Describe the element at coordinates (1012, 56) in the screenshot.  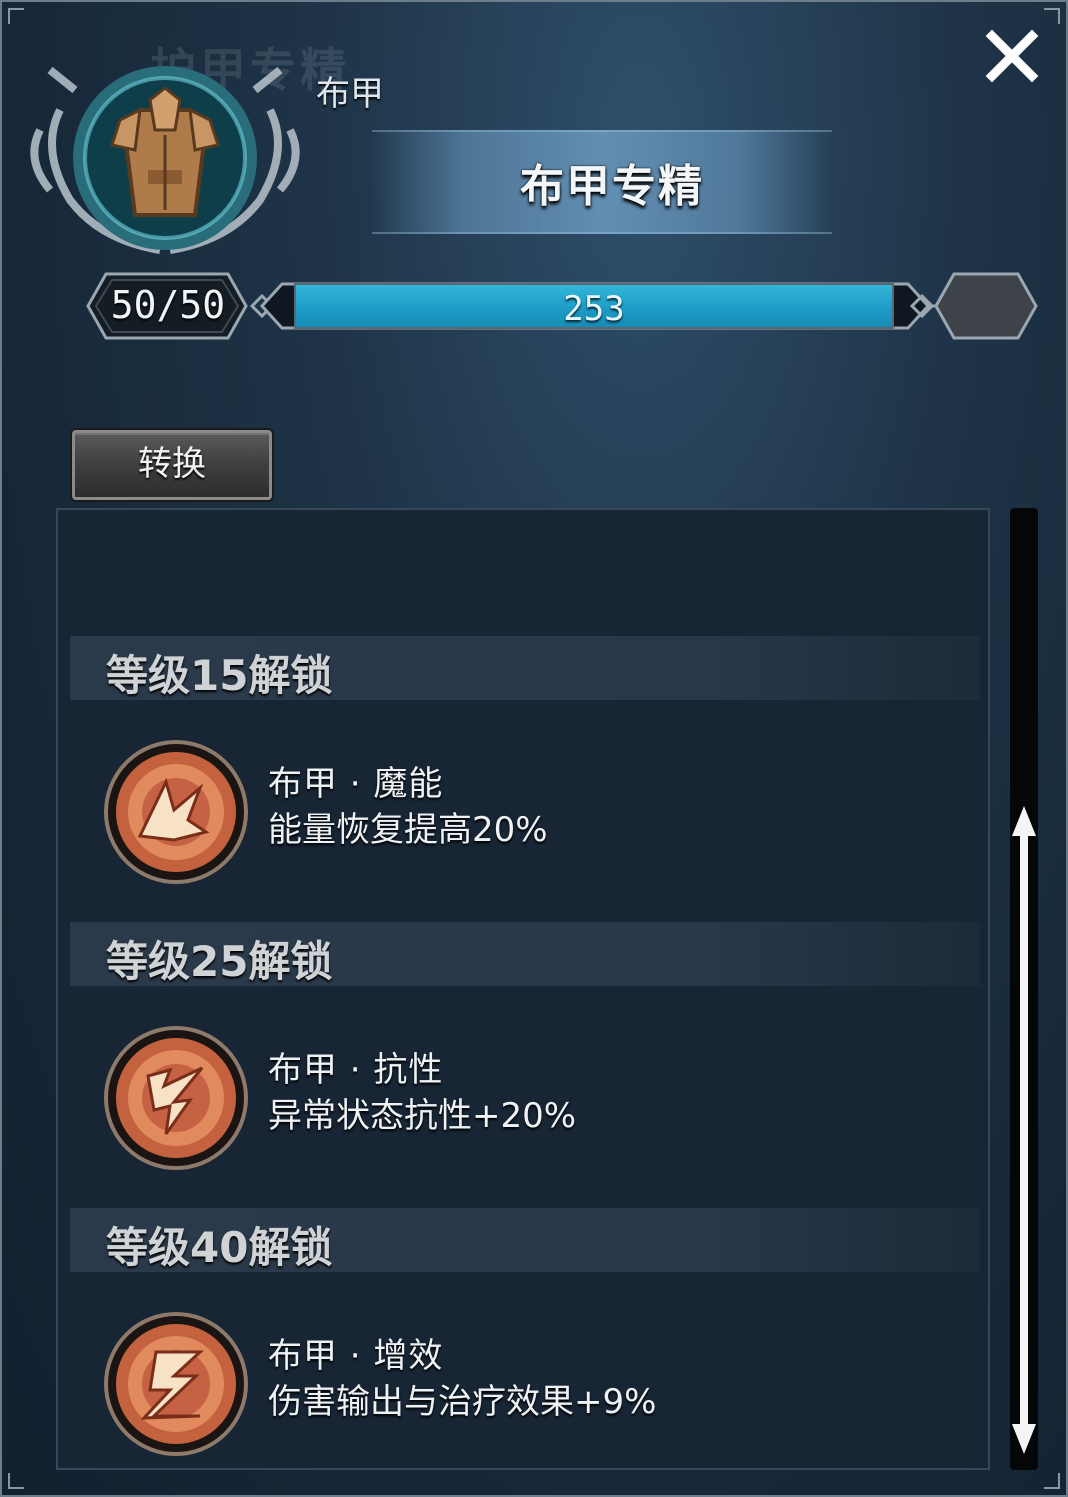
I see `close-icon` at that location.